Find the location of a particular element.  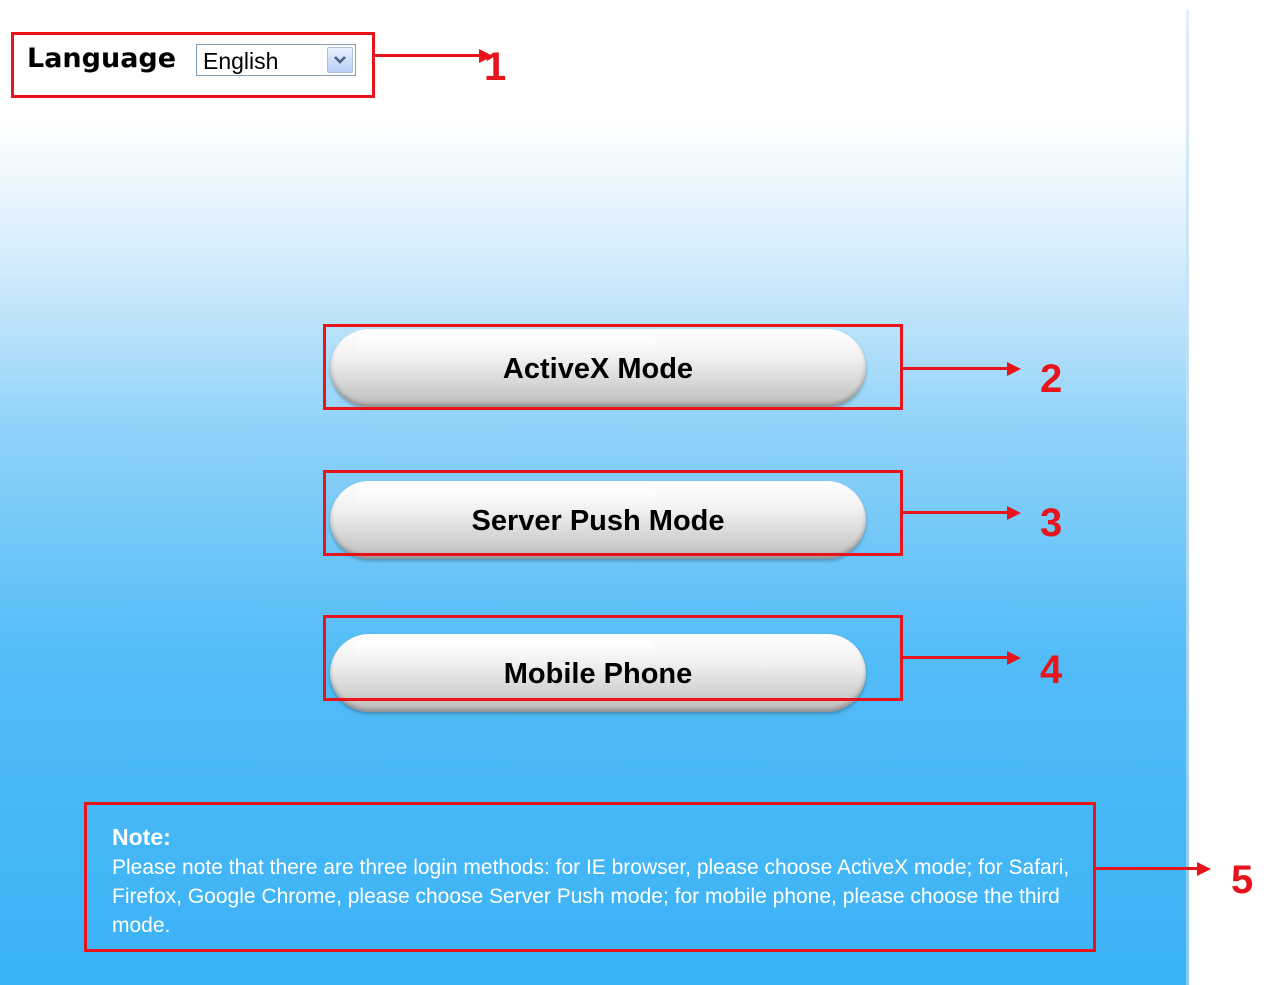

callout-number-4: 4 is located at coordinates (1051, 670).